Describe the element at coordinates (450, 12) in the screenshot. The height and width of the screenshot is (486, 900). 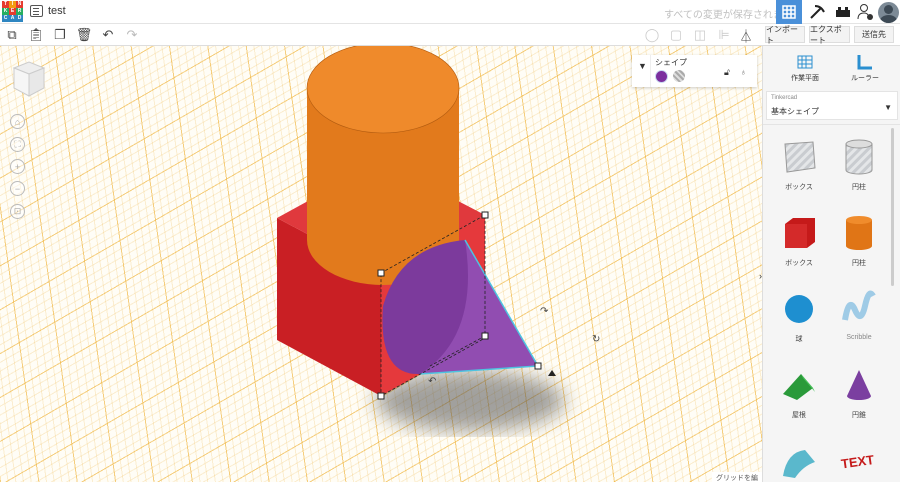
I see `top-bar: T I N K E R C A D test すべての変更が保存されました` at that location.